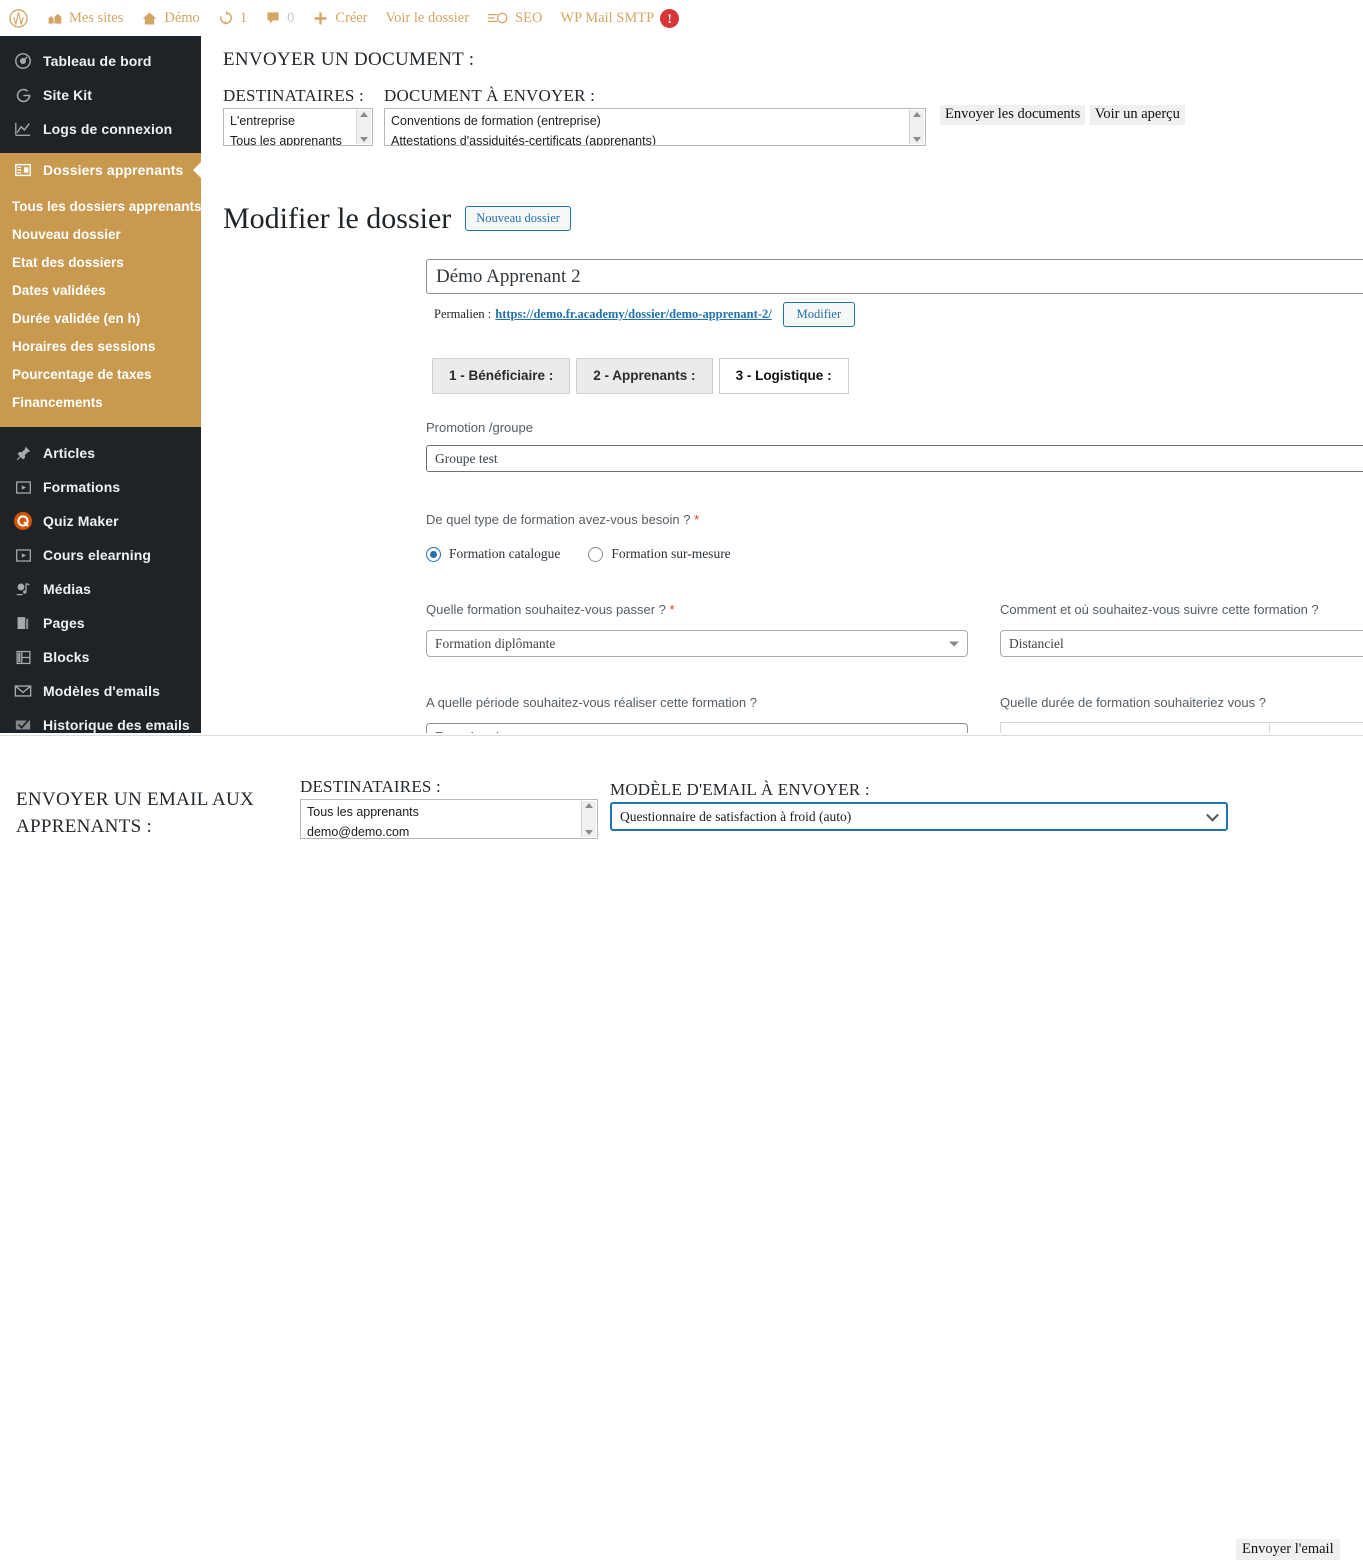  What do you see at coordinates (23, 129) in the screenshot?
I see `chart-line-icon` at bounding box center [23, 129].